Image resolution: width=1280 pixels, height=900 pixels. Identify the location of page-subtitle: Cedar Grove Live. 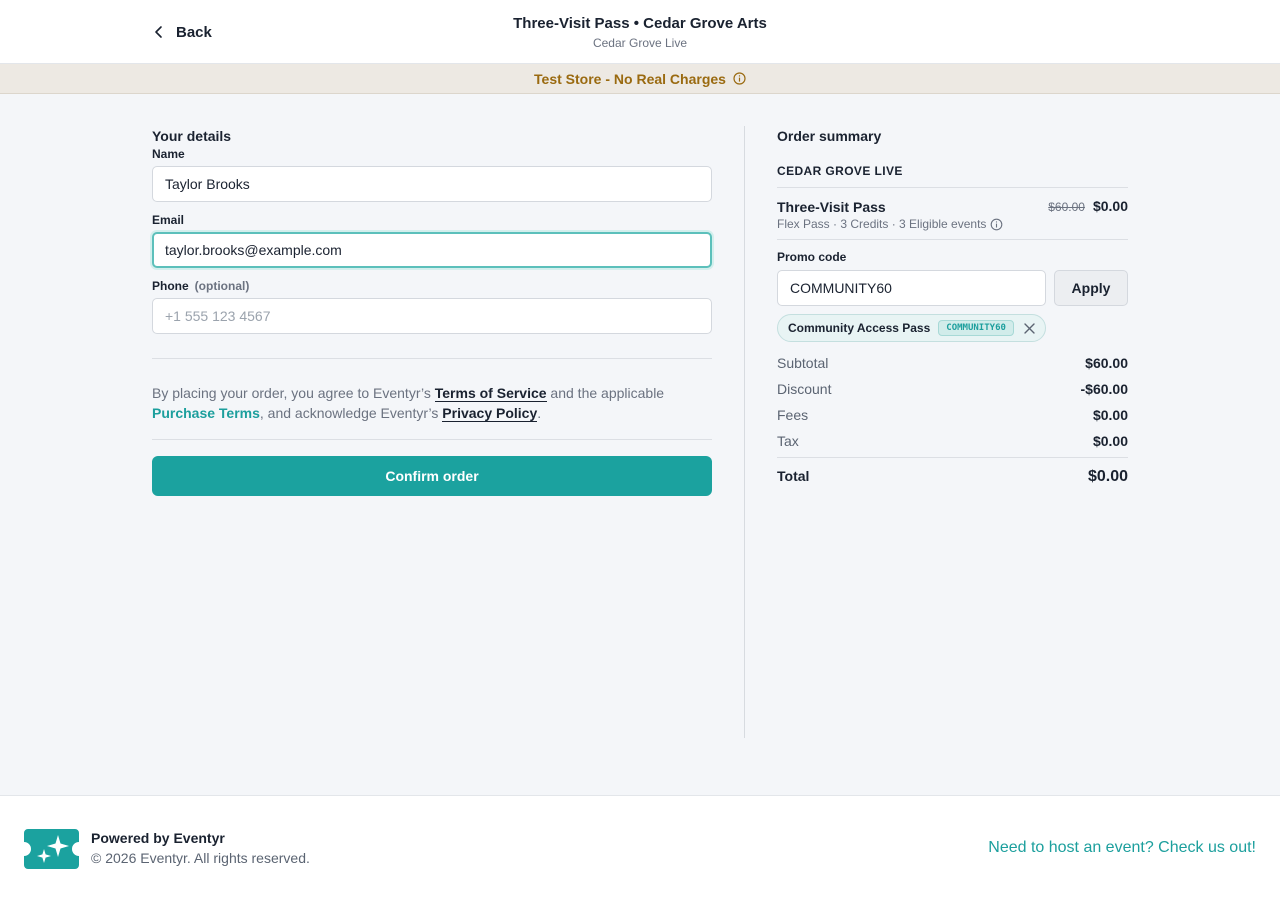
(640, 43).